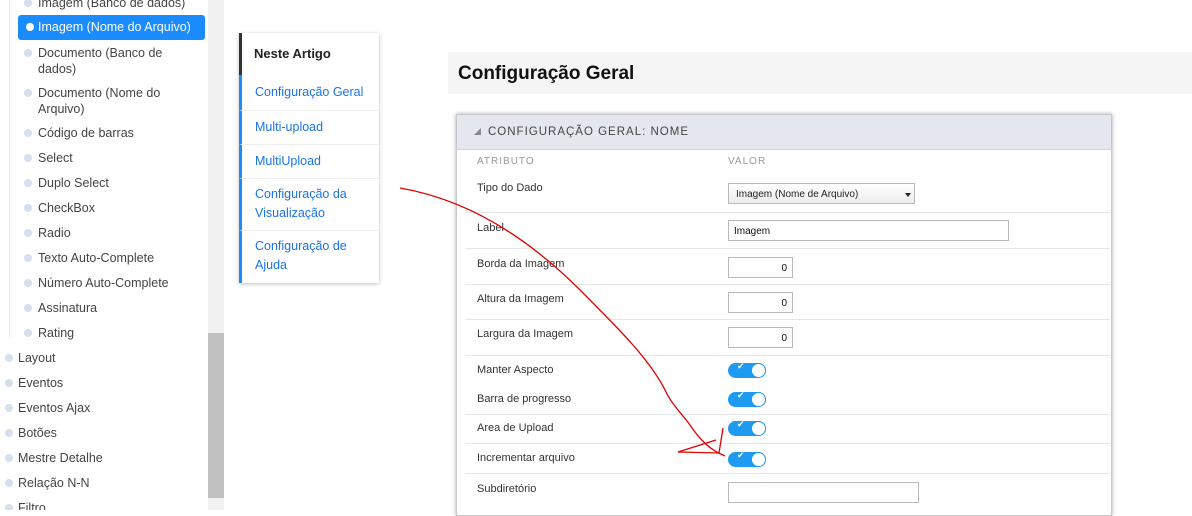 This screenshot has width=1192, height=516. Describe the element at coordinates (25, 505) in the screenshot. I see `sidebar-item-filtro: Filtro` at that location.